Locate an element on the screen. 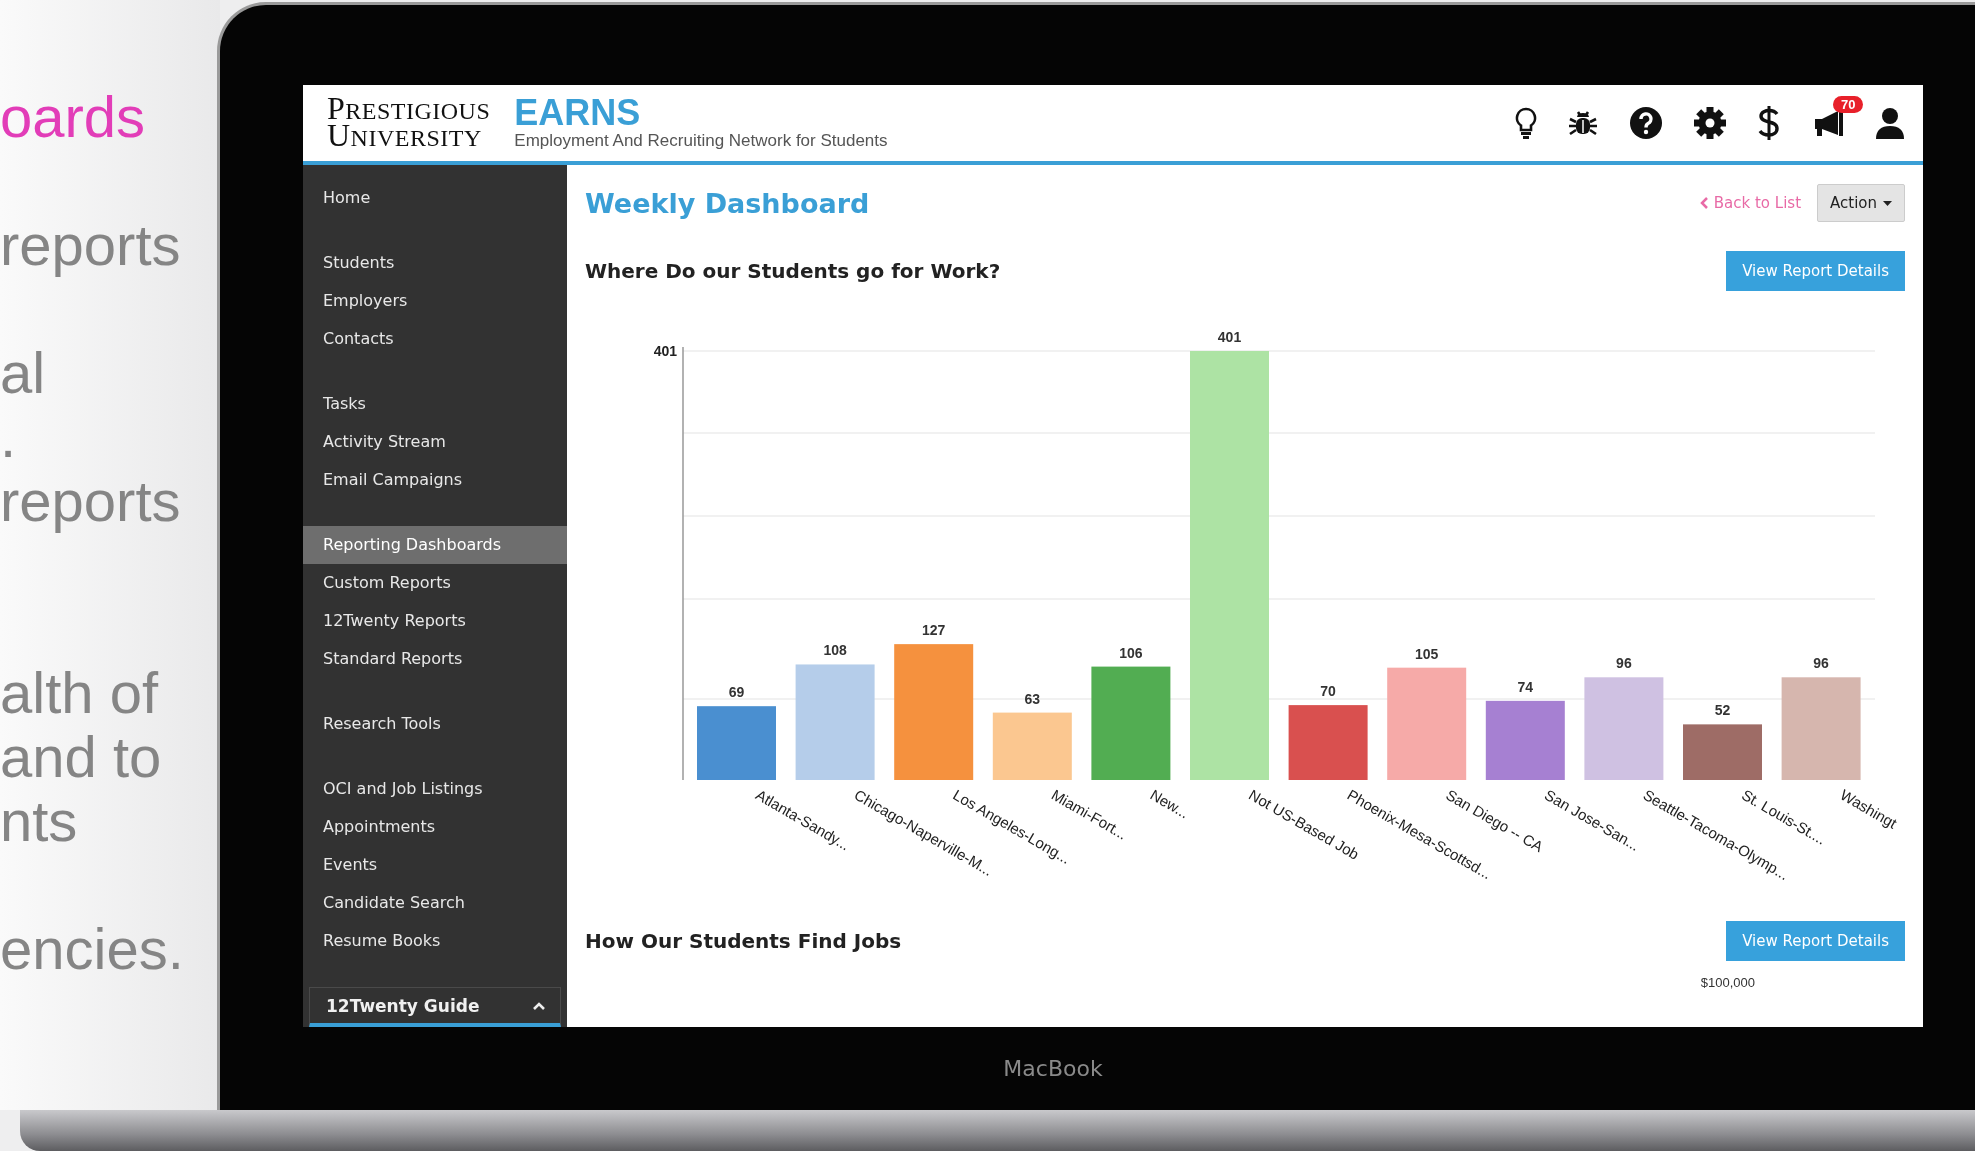  user-icon is located at coordinates (1890, 123).